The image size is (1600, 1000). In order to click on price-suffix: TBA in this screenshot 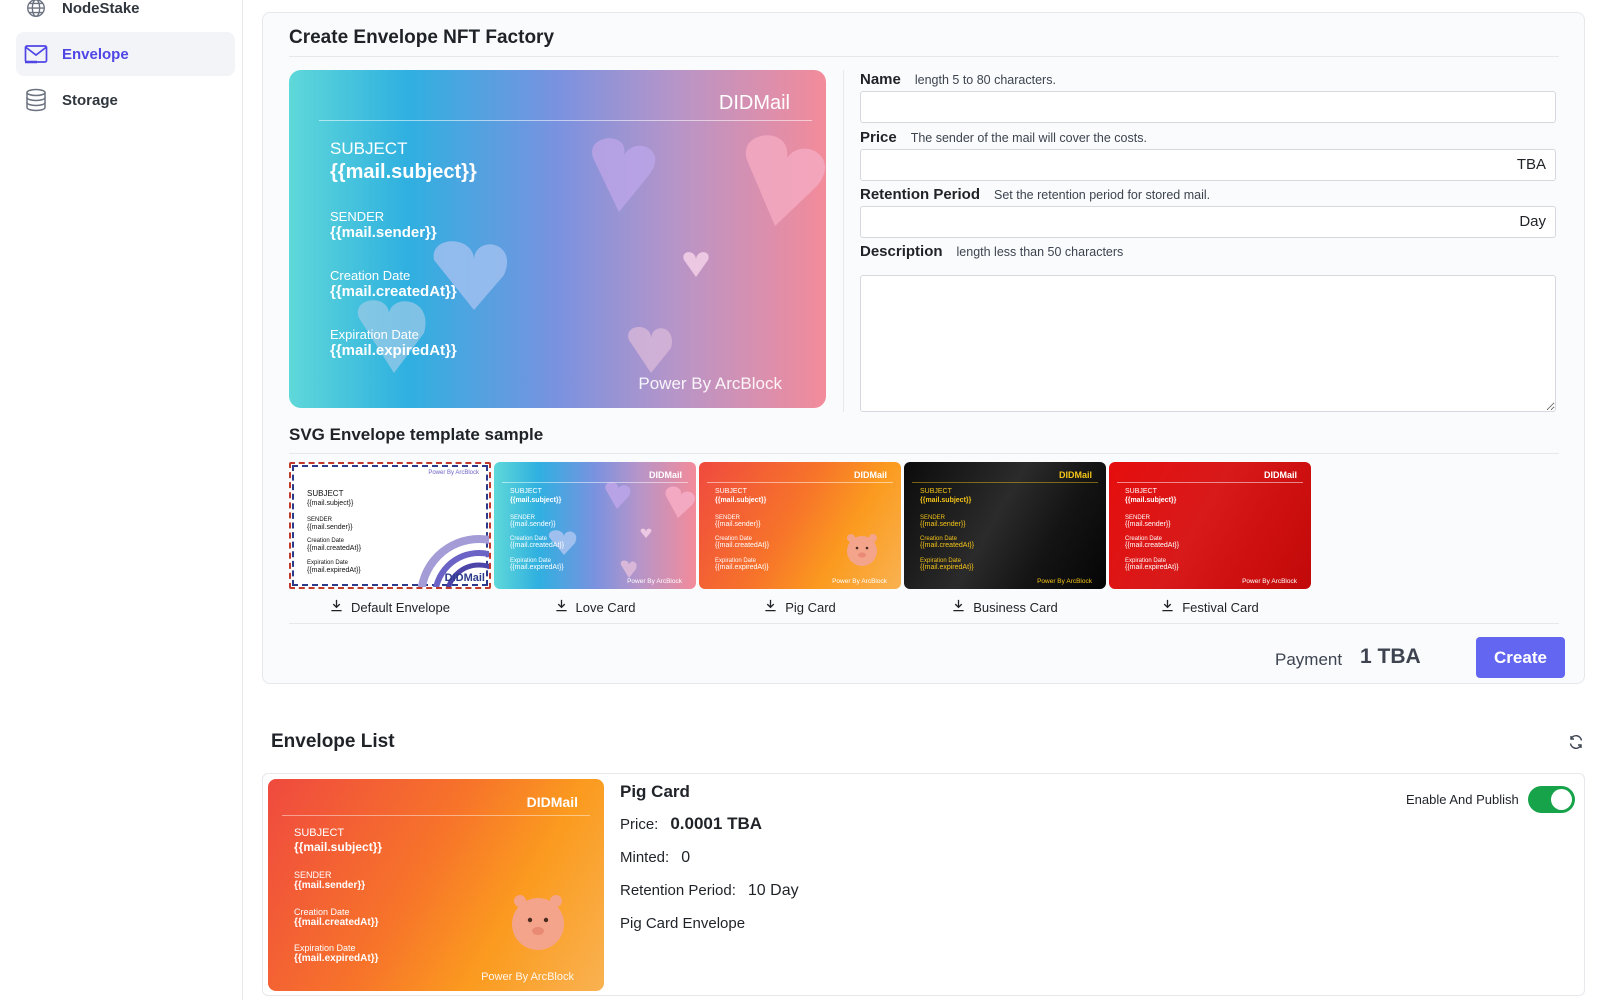, I will do `click(1531, 164)`.